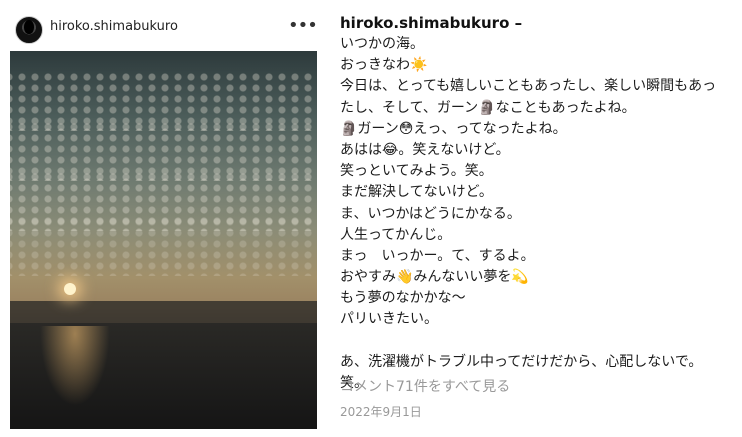 This screenshot has height=437, width=742. Describe the element at coordinates (430, 213) in the screenshot. I see `caption-line: ま、いつかはどうにかなる。` at that location.